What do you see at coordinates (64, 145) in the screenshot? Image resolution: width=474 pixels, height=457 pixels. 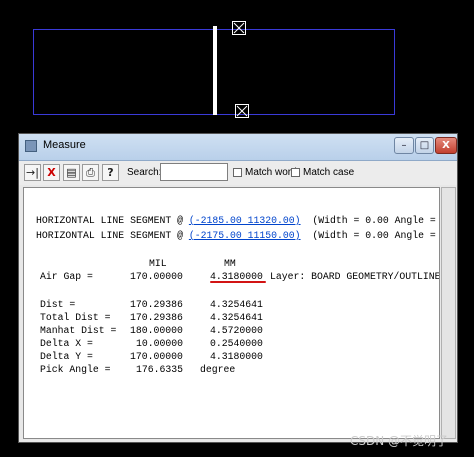 I see `window-title: Measure` at bounding box center [64, 145].